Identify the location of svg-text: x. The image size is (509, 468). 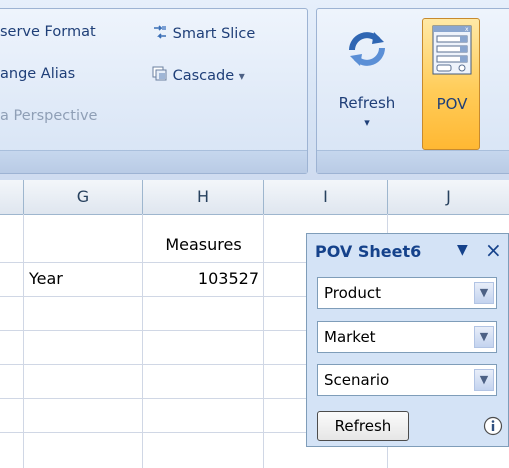
(467, 29).